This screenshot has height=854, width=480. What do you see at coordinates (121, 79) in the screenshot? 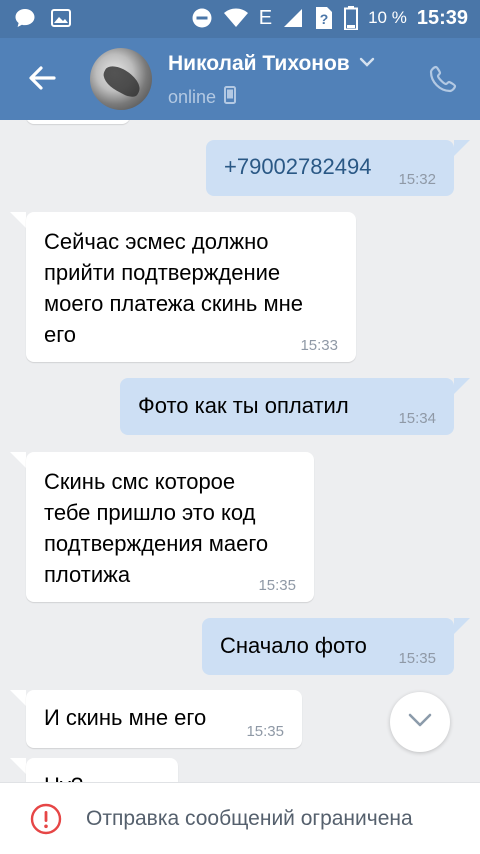
I see `avatar` at bounding box center [121, 79].